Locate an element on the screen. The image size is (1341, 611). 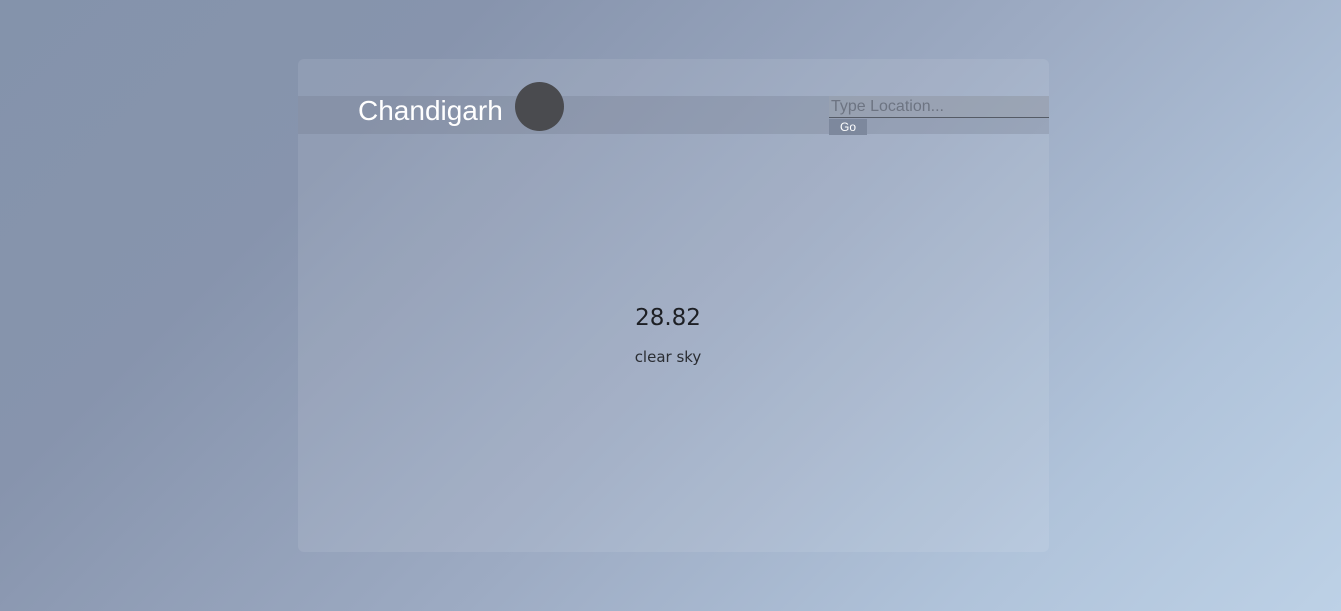
location-search: Go is located at coordinates (939, 115).